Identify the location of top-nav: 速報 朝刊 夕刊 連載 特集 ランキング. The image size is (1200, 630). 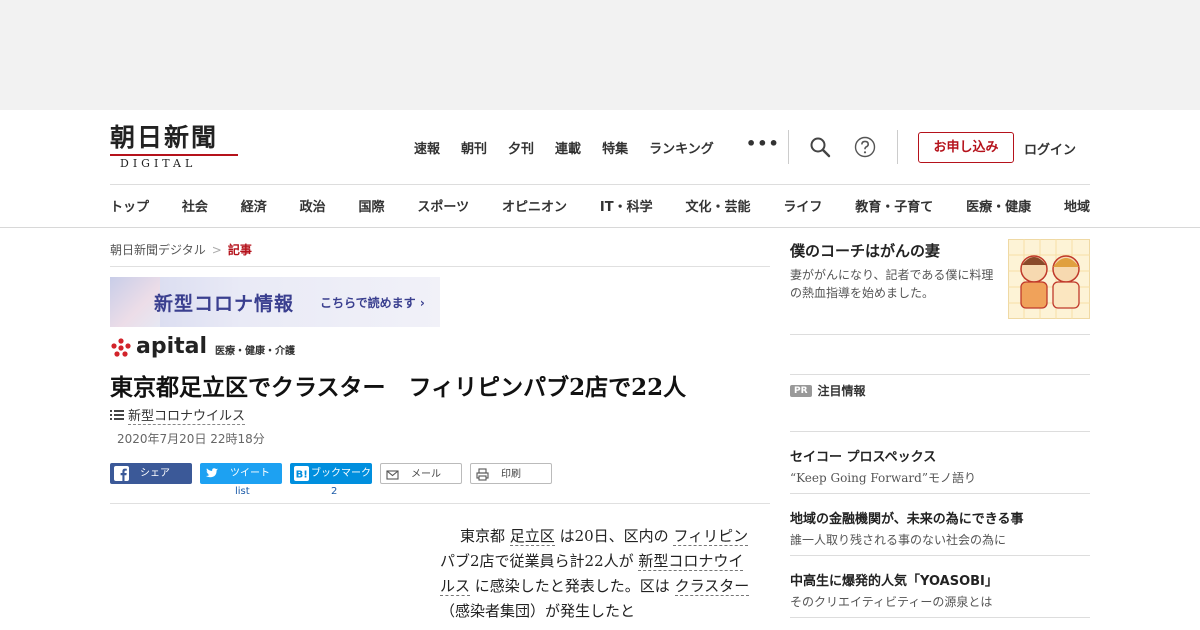
(574, 147).